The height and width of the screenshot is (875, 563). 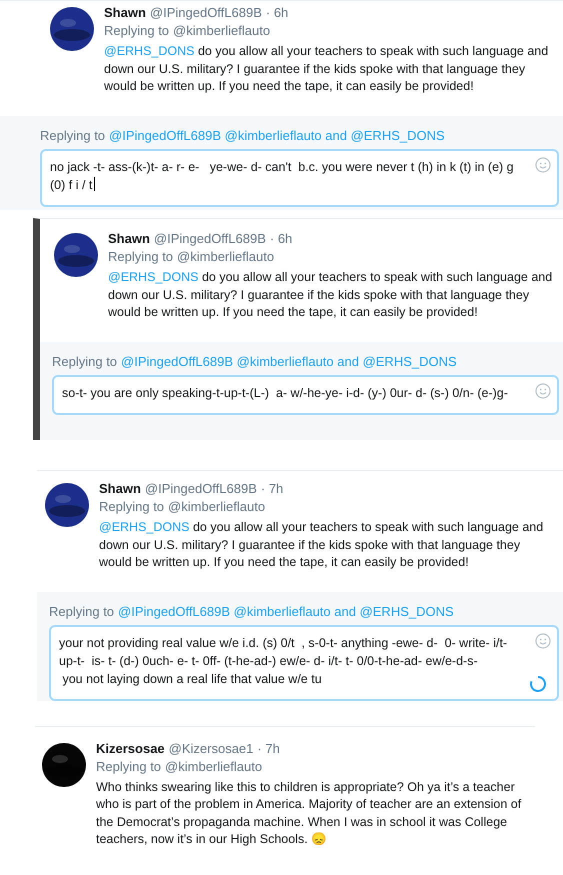 I want to click on reply-text: your not providing real value w/e i.d. (s) 0/t , s-0-t- anything -ewe- d- 0- write- i/t- up-t- is- t- (d-) 0uch- e- t- 0ff- (t-he-ad-) ew/e- d- i/t- t- 0/0-t-he-ad- ew/e-d-s- you not laying down a real life that value w/e tu, so click(x=283, y=661).